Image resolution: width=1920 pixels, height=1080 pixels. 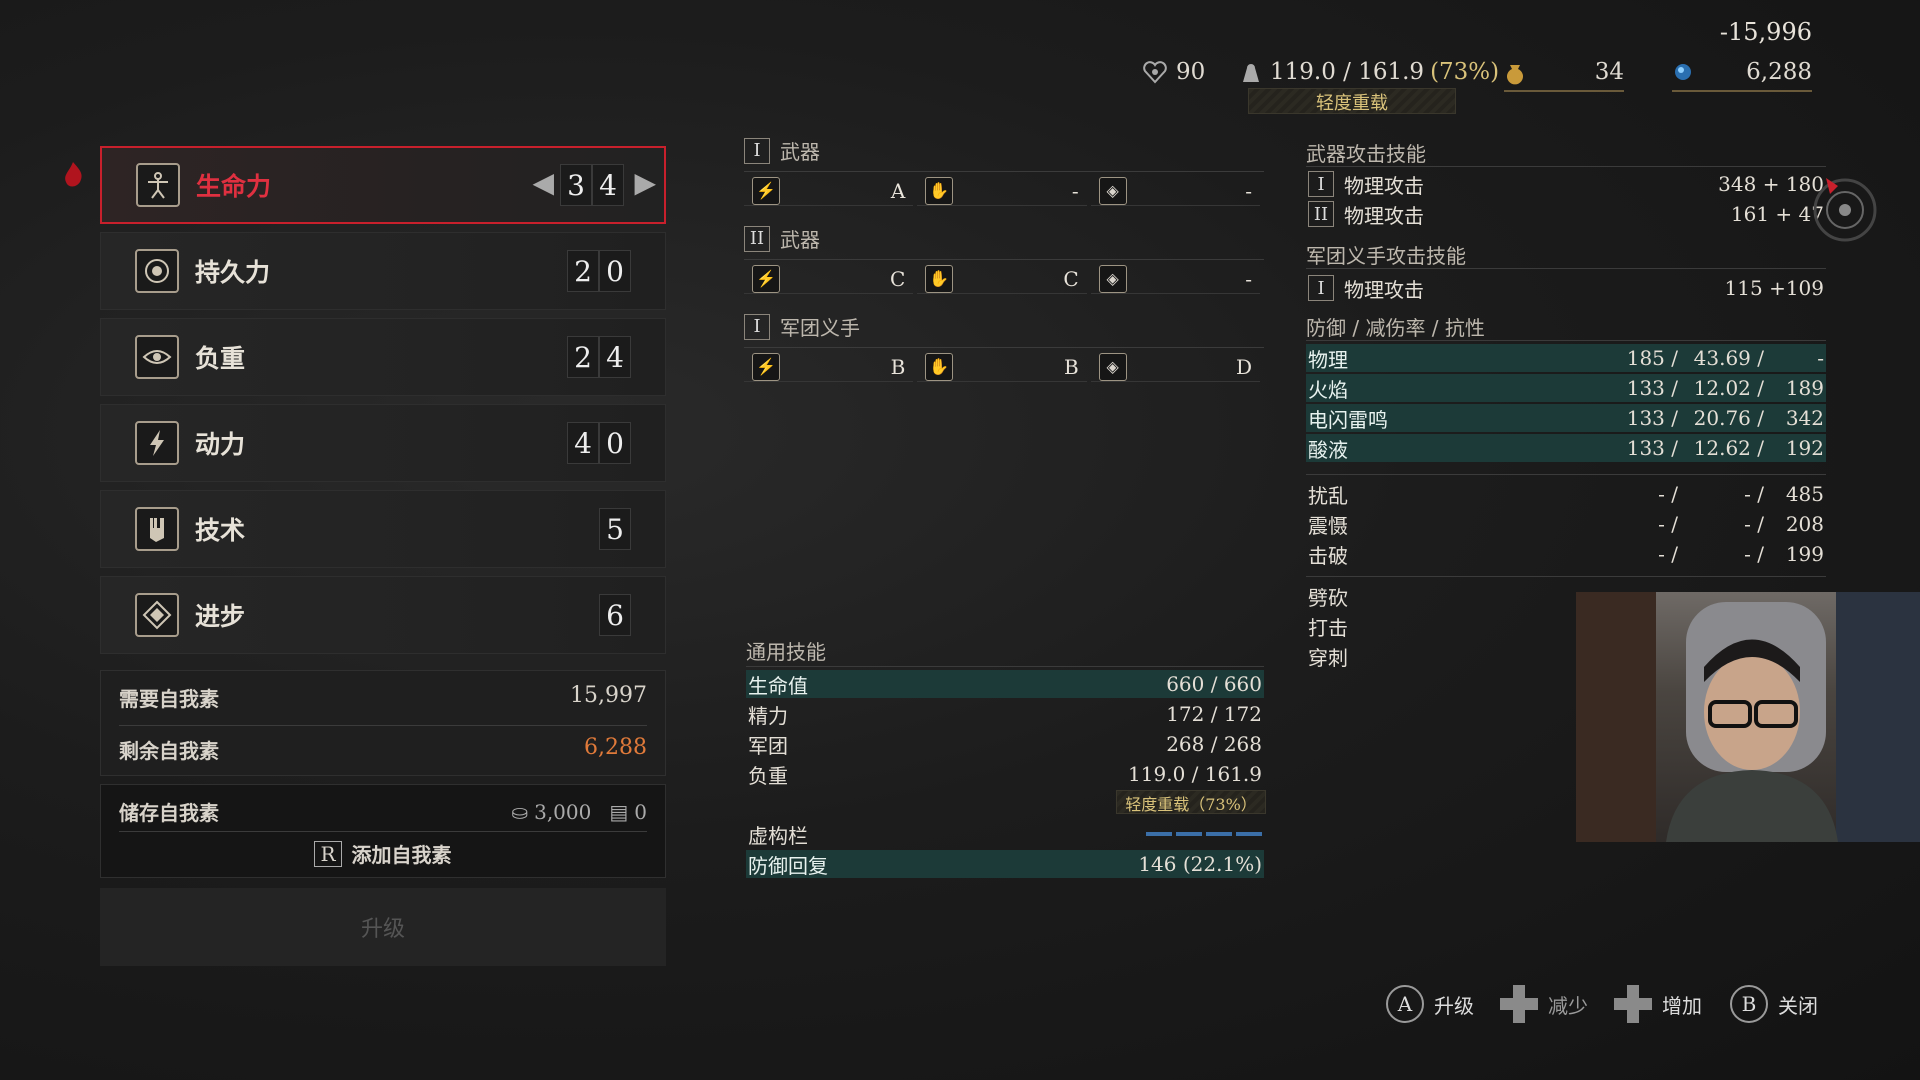 I want to click on stat-label: 精力, so click(x=768, y=715).